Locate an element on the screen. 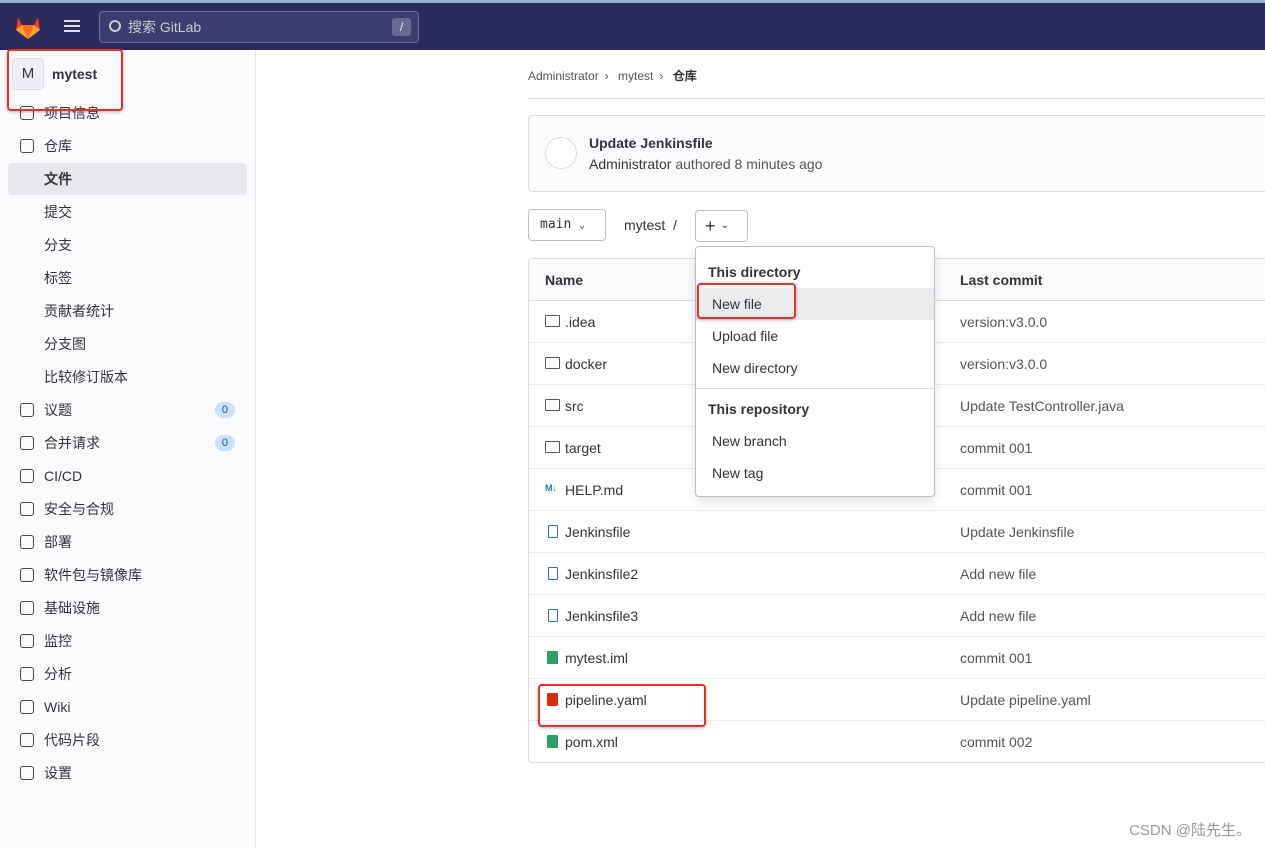  table-row: pom.xml commit 002 is located at coordinates (897, 741).